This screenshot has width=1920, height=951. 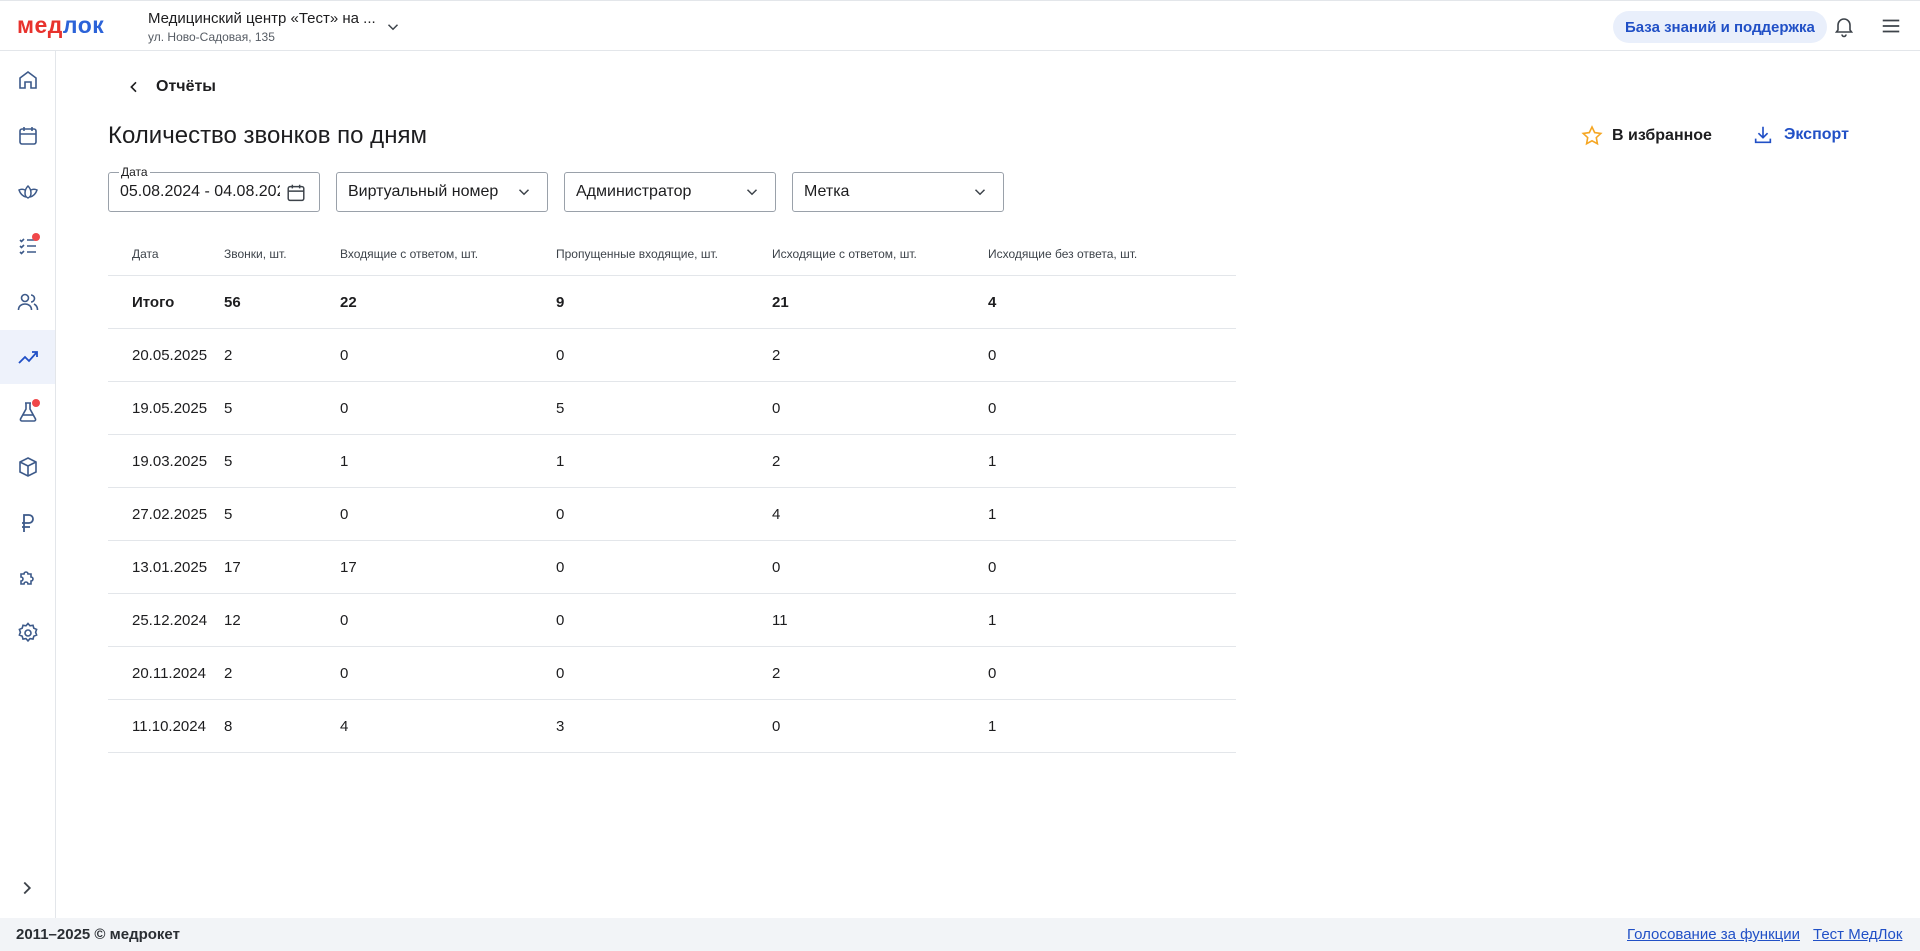 What do you see at coordinates (153, 302) in the screenshot?
I see `table-cell: Итого` at bounding box center [153, 302].